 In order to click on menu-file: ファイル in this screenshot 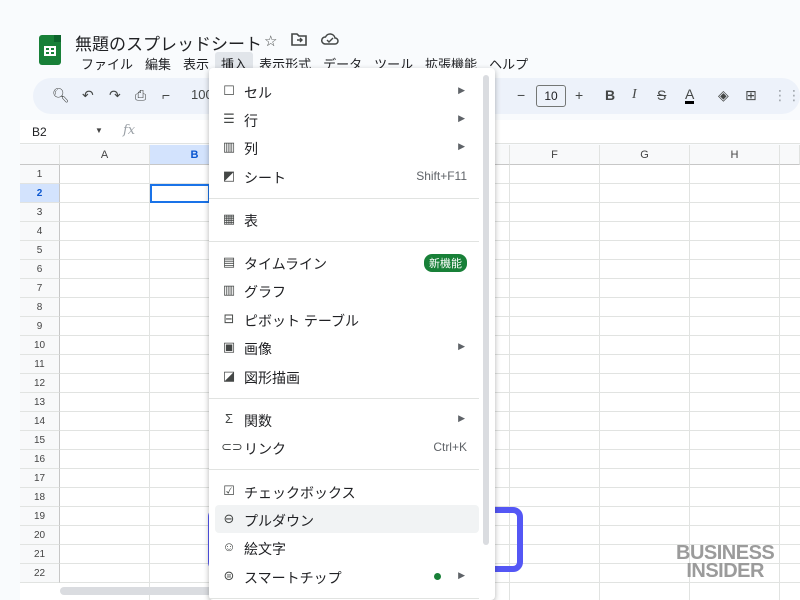, I will do `click(107, 63)`.